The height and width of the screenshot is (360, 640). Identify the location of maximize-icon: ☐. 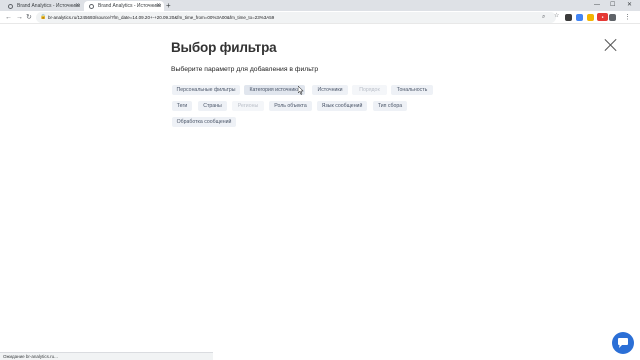
(612, 5).